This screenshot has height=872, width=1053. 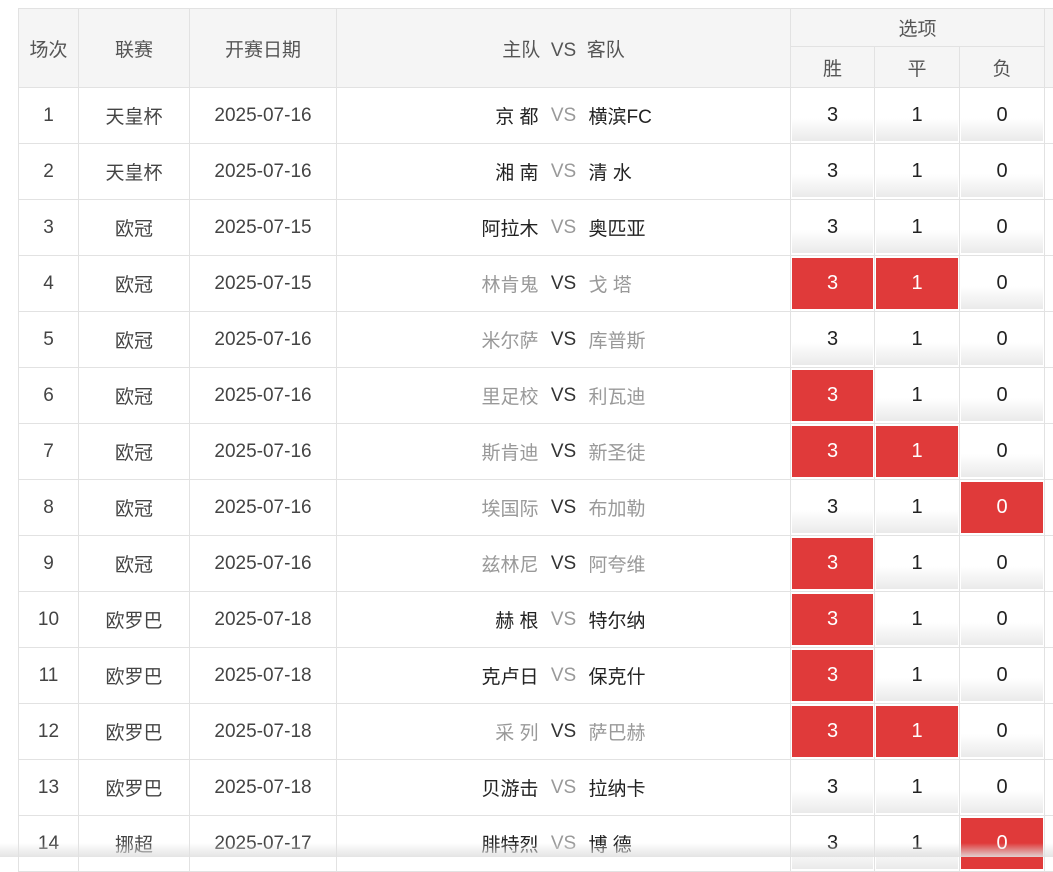 What do you see at coordinates (689, 171) in the screenshot?
I see `away-team: 清 水` at bounding box center [689, 171].